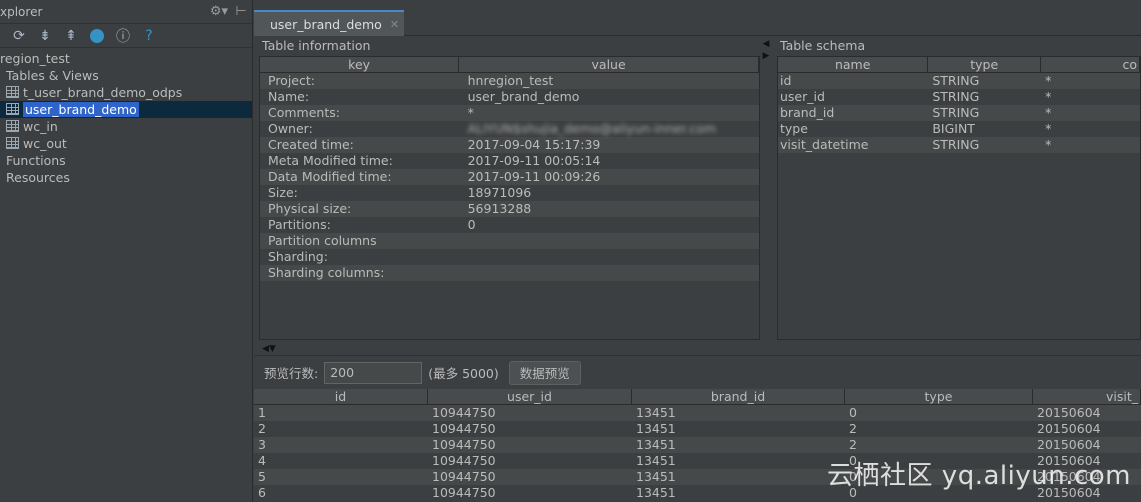  Describe the element at coordinates (738, 396) in the screenshot. I see `column-header-brand-id: brand_id` at that location.